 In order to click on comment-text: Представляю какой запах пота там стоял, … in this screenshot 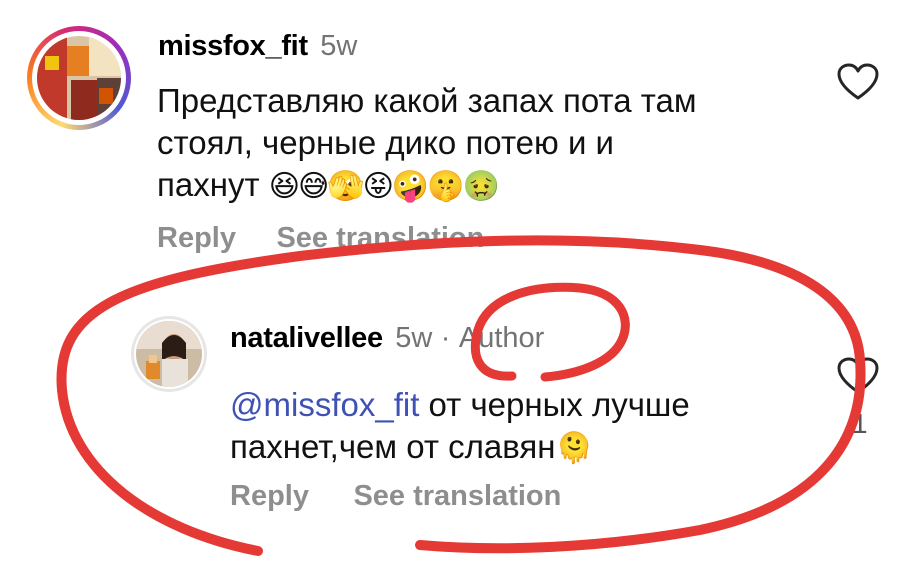, I will do `click(427, 142)`.